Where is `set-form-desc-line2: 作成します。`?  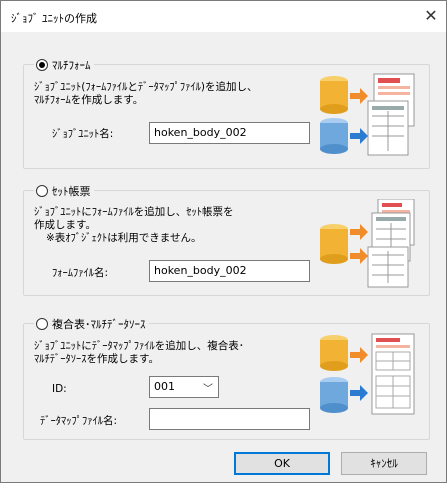
set-form-desc-line2: 作成します。 is located at coordinates (65, 225).